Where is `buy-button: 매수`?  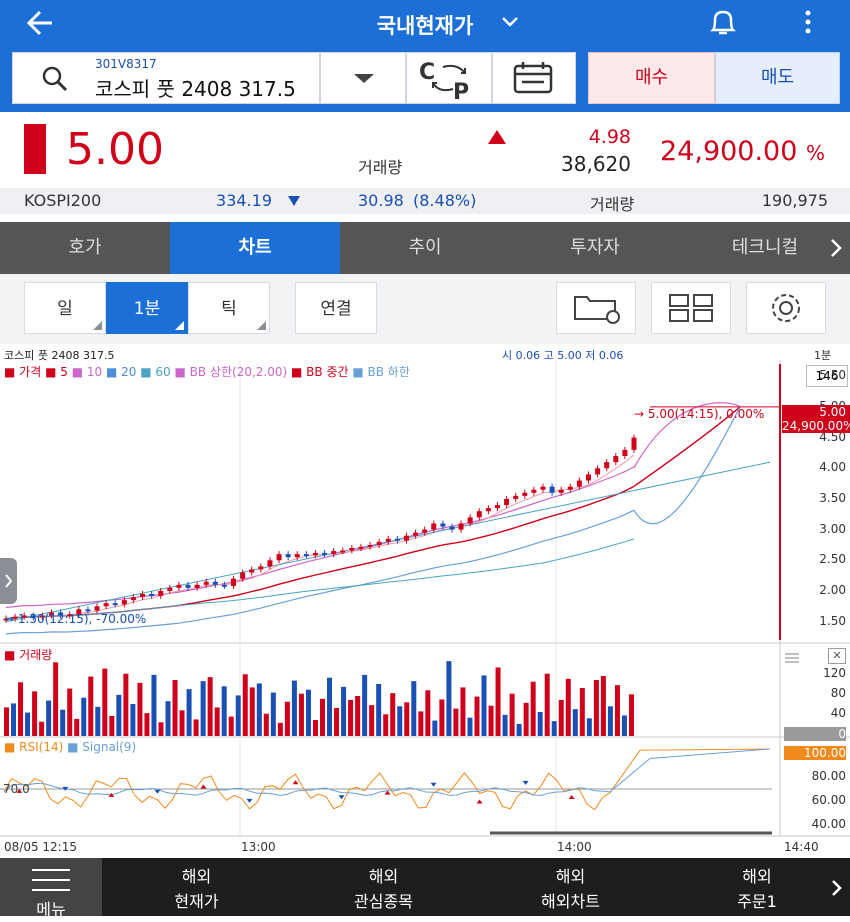
buy-button: 매수 is located at coordinates (651, 78).